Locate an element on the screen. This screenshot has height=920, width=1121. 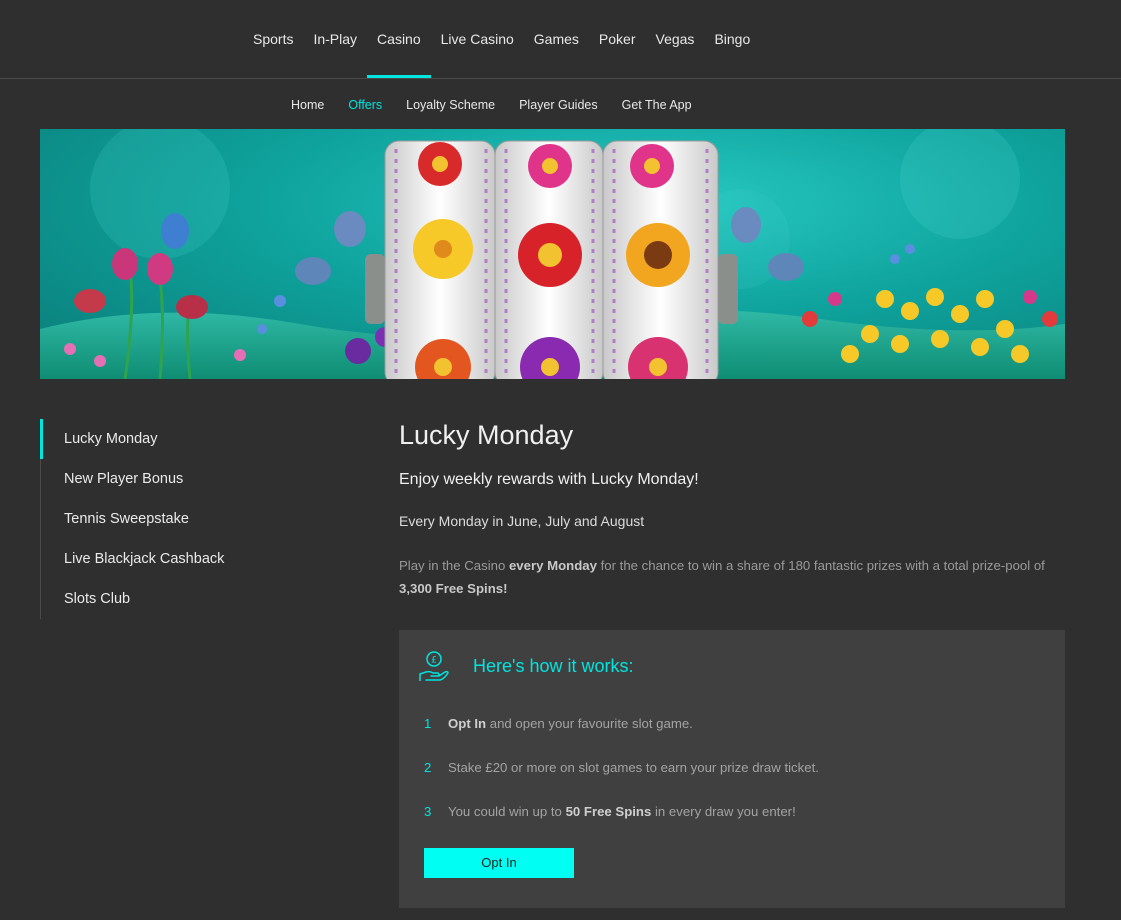
page-title: Lucky Monday is located at coordinates (486, 435).